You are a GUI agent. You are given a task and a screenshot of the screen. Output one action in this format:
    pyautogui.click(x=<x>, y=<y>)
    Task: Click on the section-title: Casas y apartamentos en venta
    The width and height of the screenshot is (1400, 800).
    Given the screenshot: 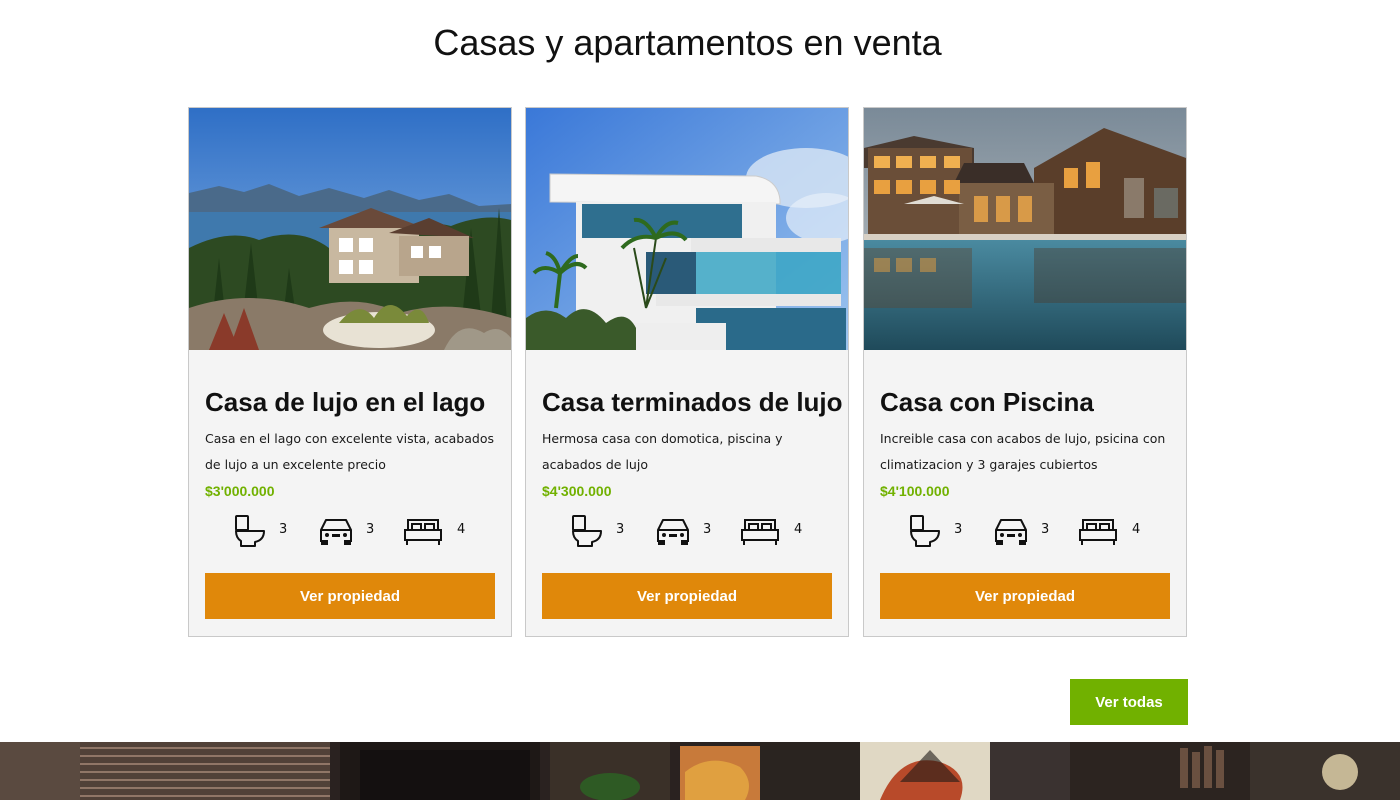 What is the action you would take?
    pyautogui.click(x=687, y=42)
    